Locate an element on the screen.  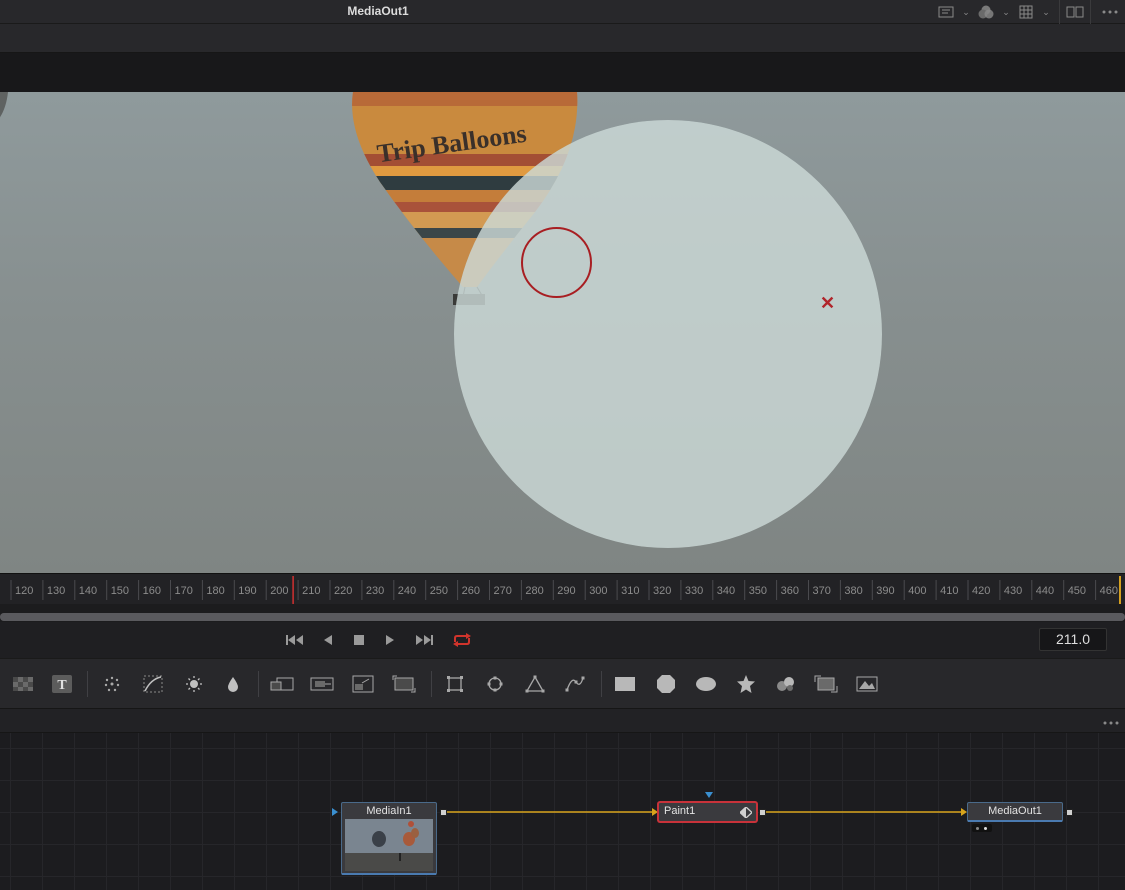
ellipse-icon is located at coordinates (706, 684).